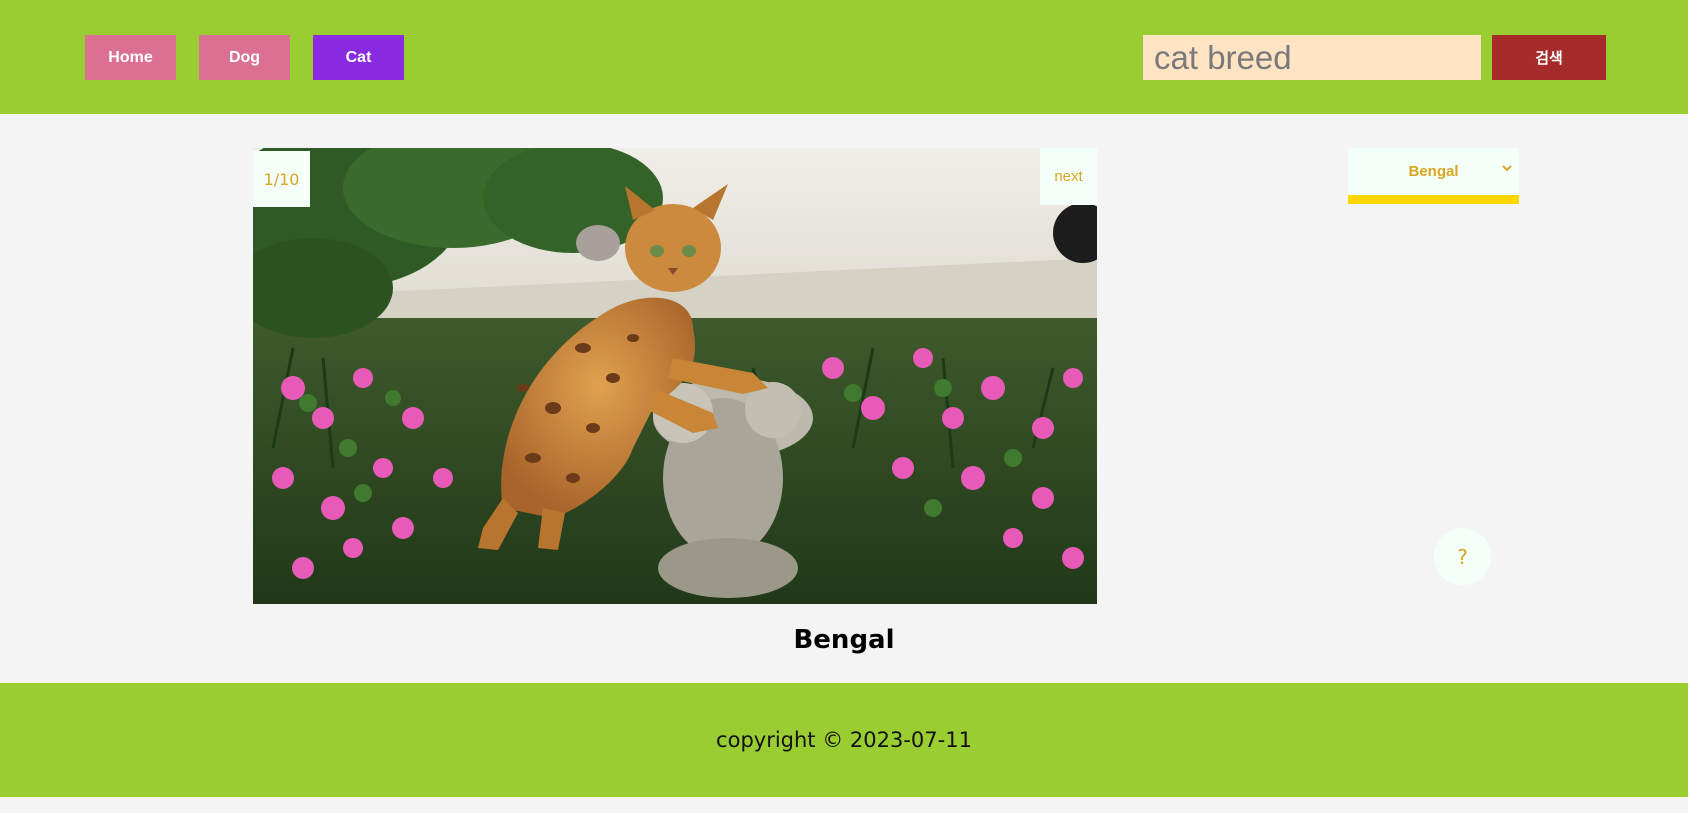 This screenshot has width=1688, height=813. What do you see at coordinates (130, 57) in the screenshot?
I see `nav-home-button: Home` at bounding box center [130, 57].